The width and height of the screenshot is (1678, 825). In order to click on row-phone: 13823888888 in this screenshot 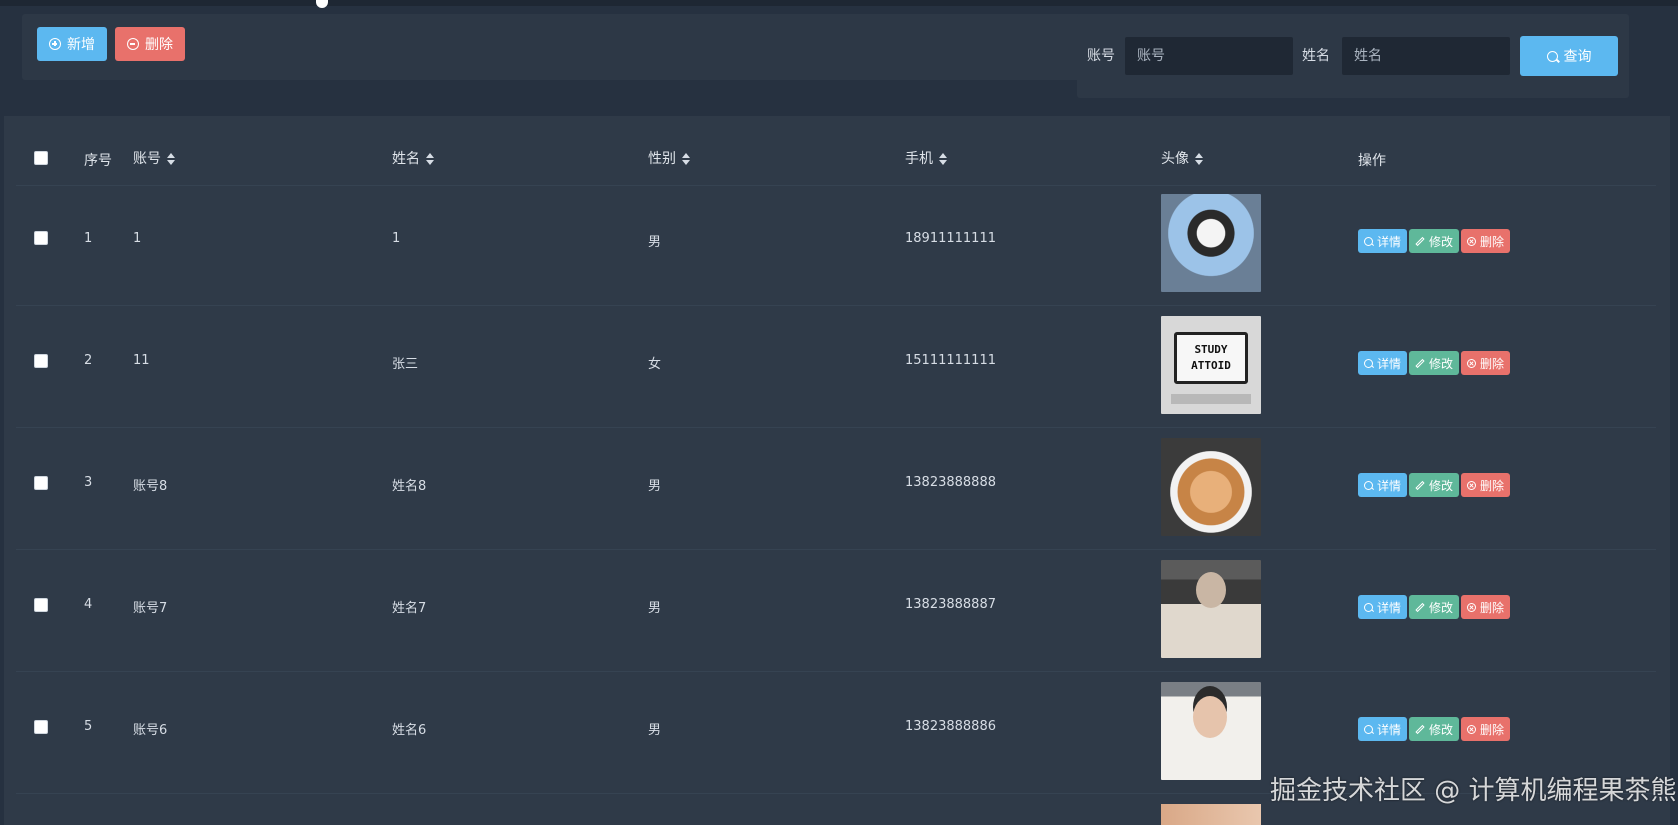, I will do `click(950, 482)`.